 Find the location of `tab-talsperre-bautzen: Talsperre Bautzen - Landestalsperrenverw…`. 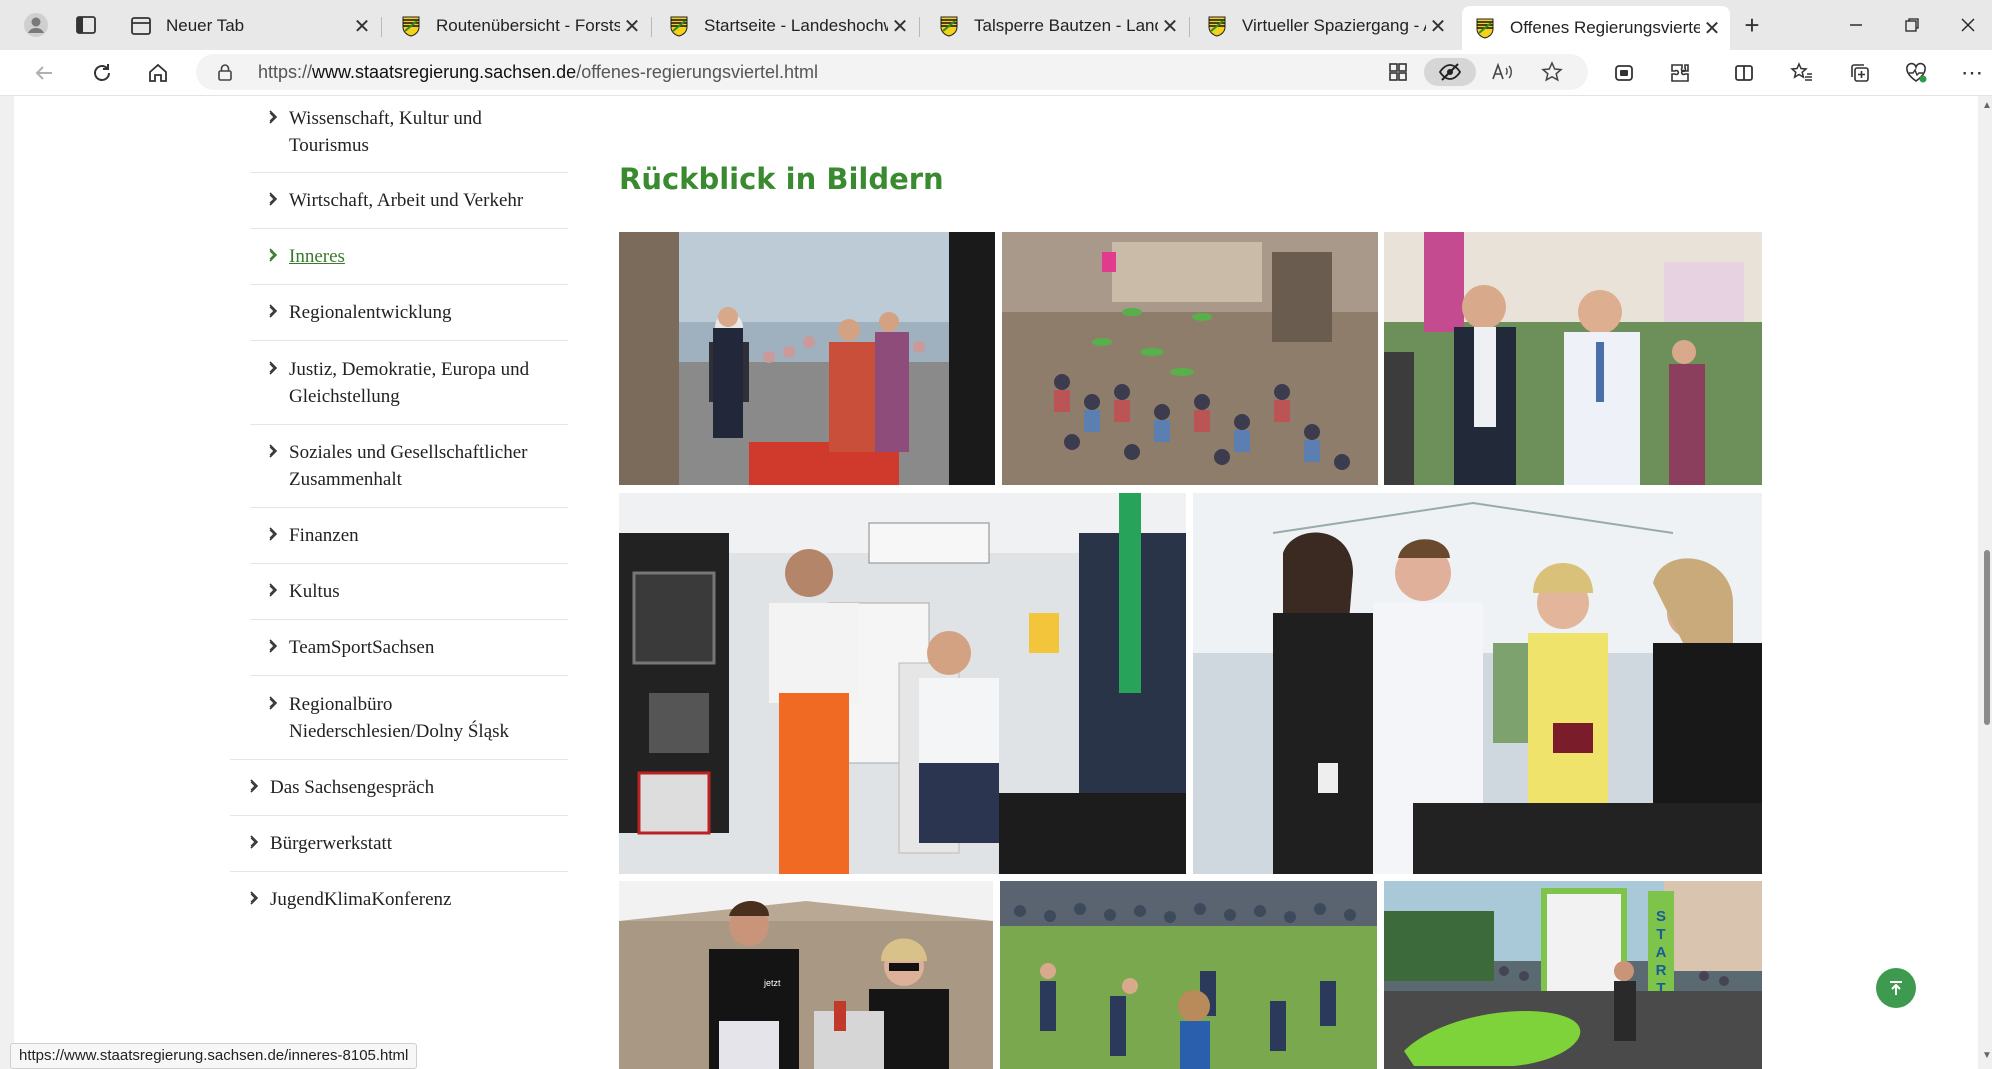

tab-talsperre-bautzen: Talsperre Bautzen - Landestalsperrenverw… is located at coordinates (1057, 26).